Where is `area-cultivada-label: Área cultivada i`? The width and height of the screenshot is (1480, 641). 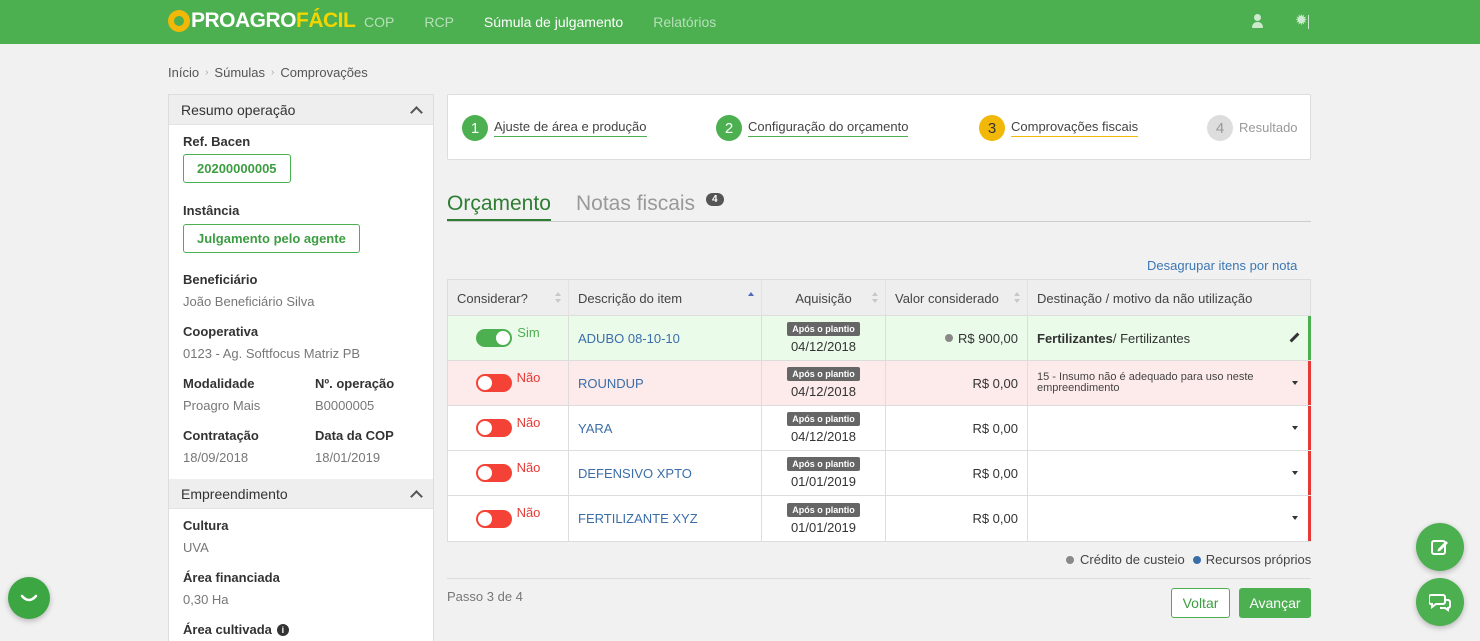
area-cultivada-label: Área cultivada i is located at coordinates (236, 629).